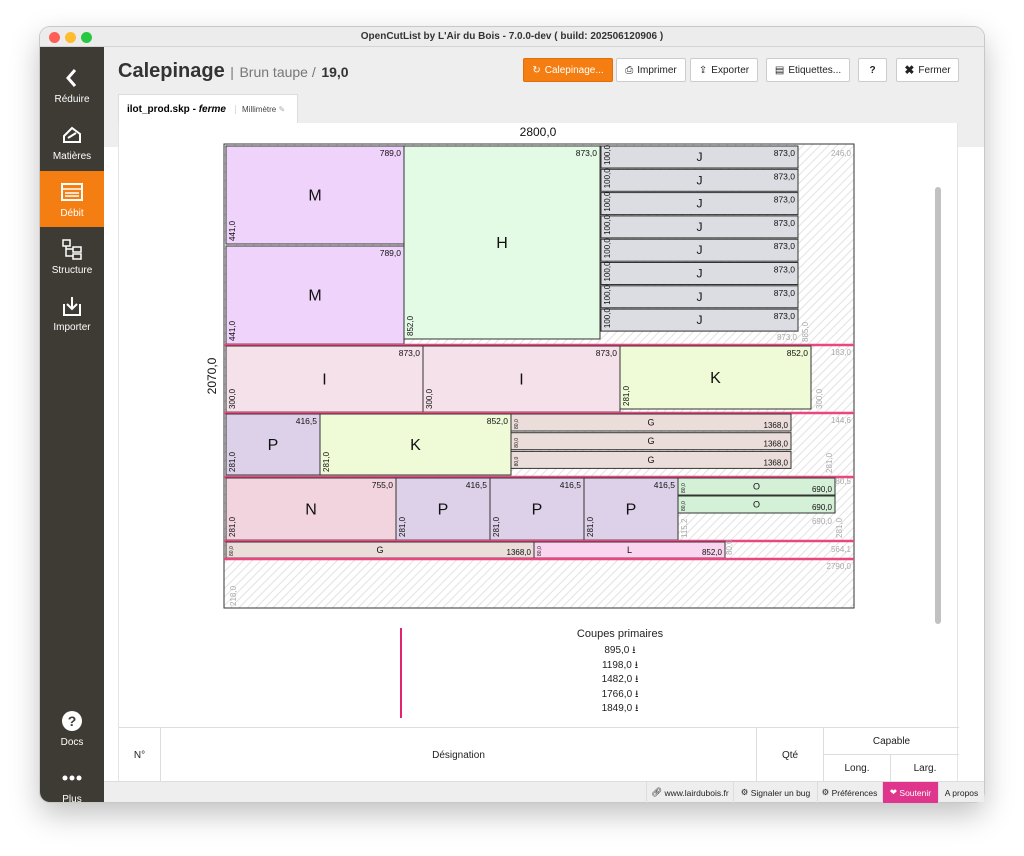 This screenshot has width=1024, height=856. Describe the element at coordinates (872, 70) in the screenshot. I see `help-button: ?` at that location.